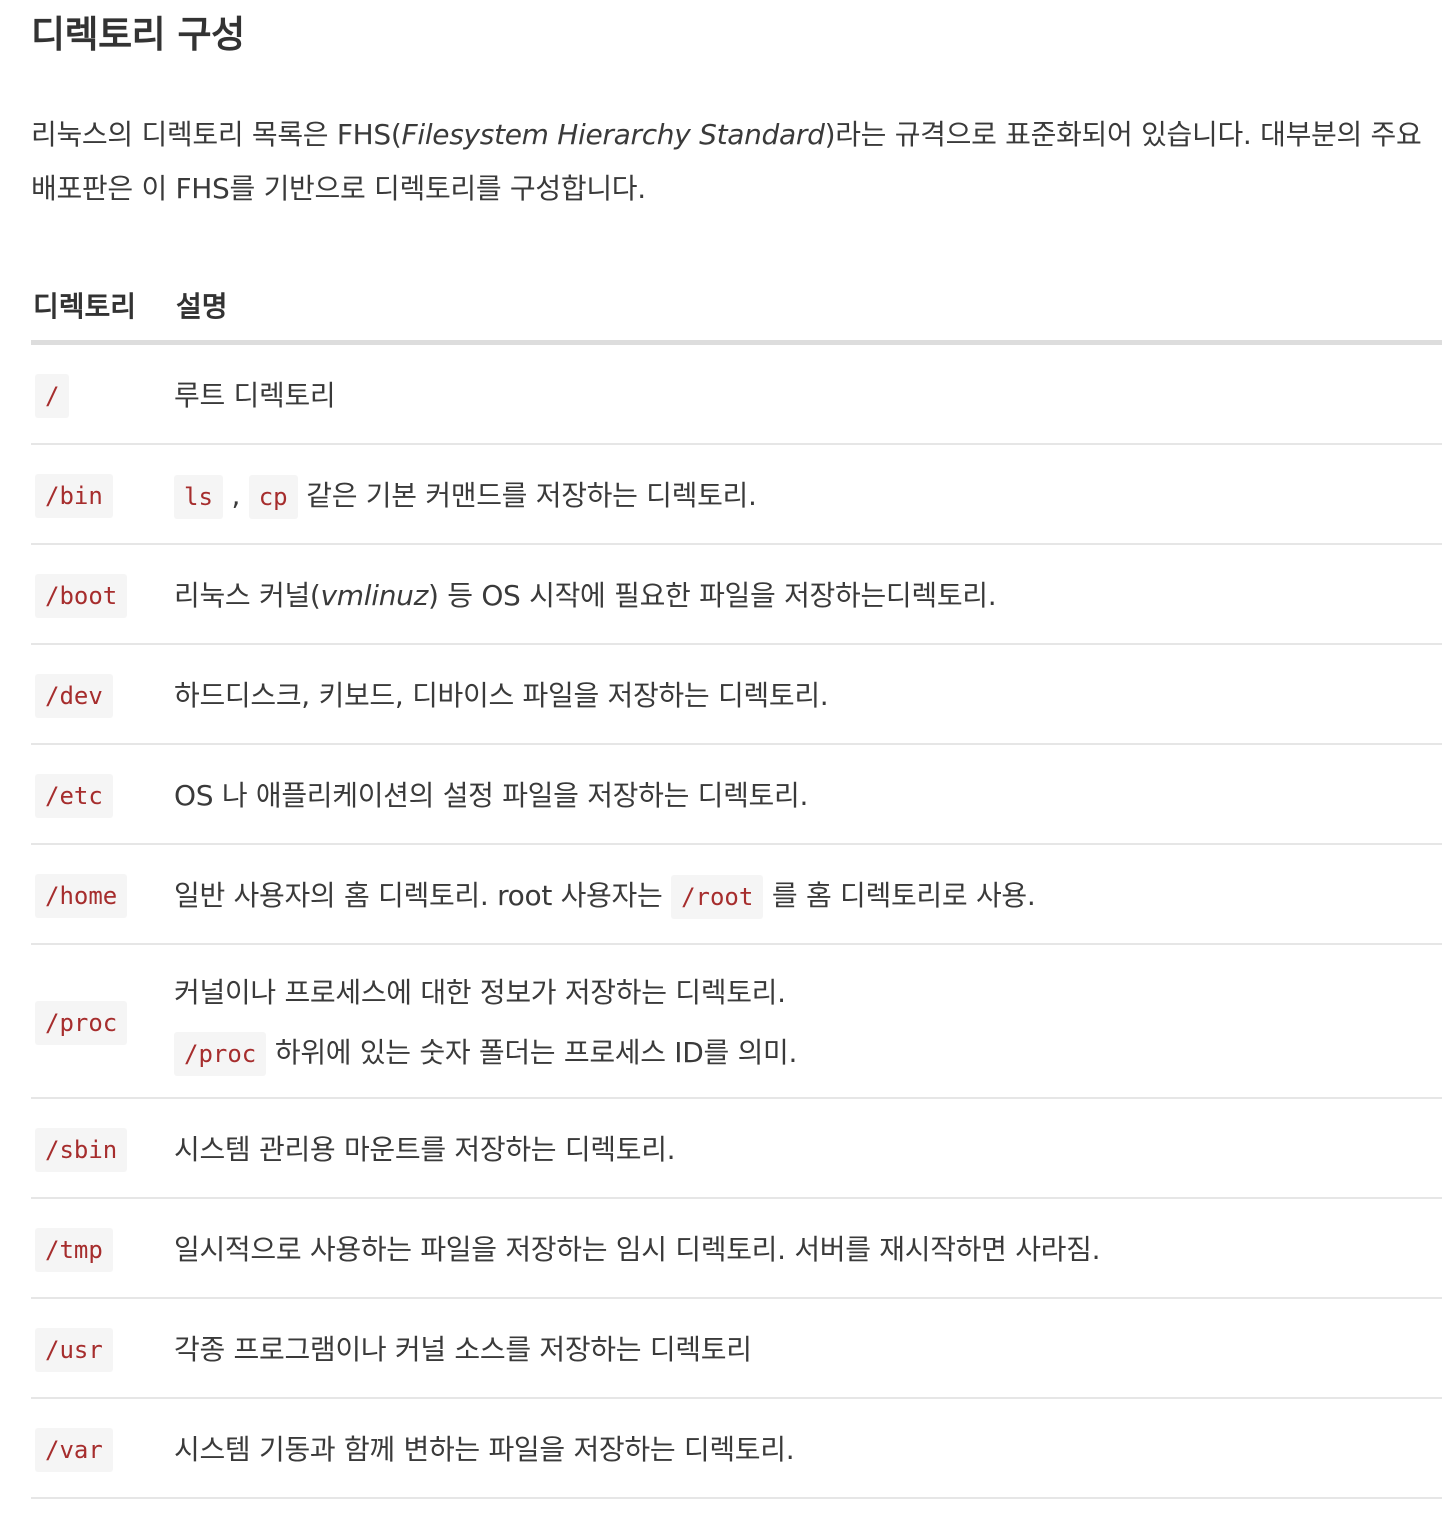 Image resolution: width=1442 pixels, height=1534 pixels. I want to click on intro-text-1: 리눅스의 디렉토리 목록은 FHS(, so click(216, 134).